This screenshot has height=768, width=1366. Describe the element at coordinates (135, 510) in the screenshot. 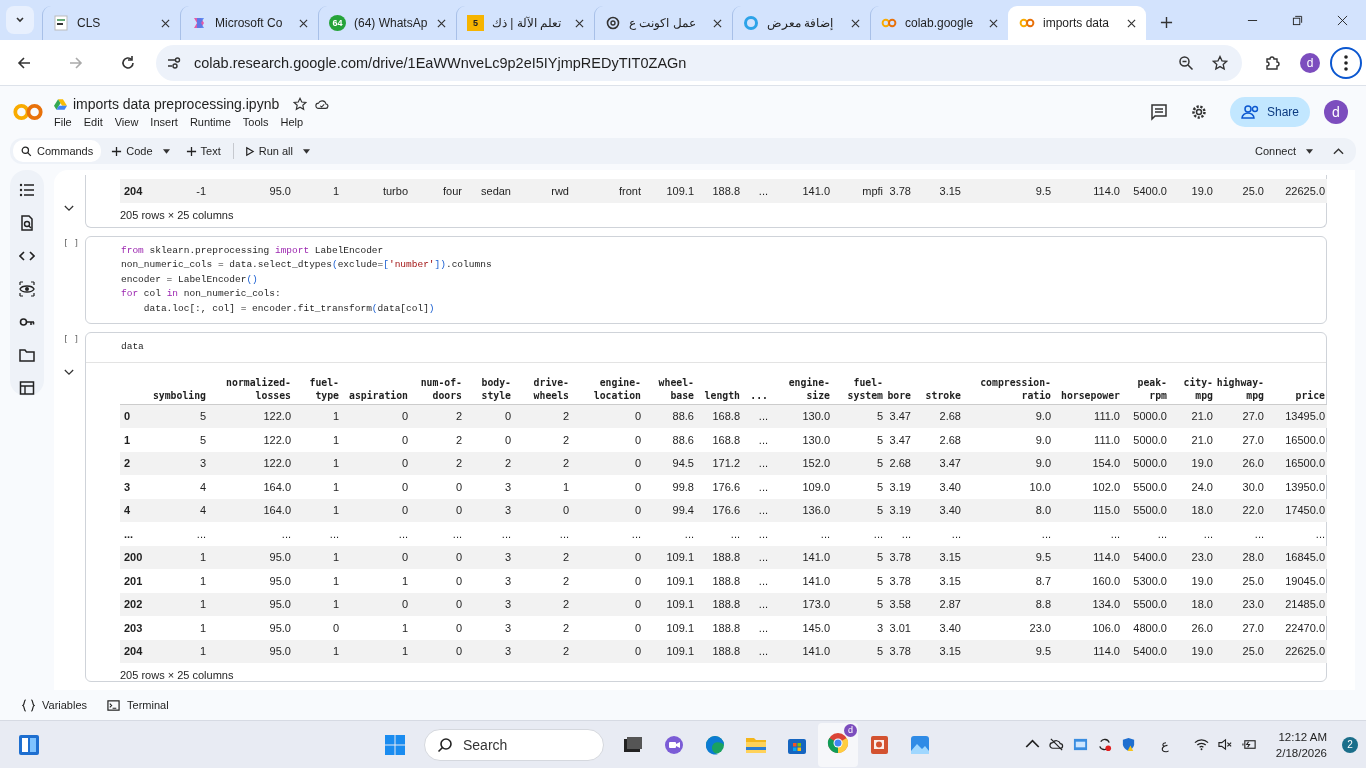

I see `row-index: 4` at that location.